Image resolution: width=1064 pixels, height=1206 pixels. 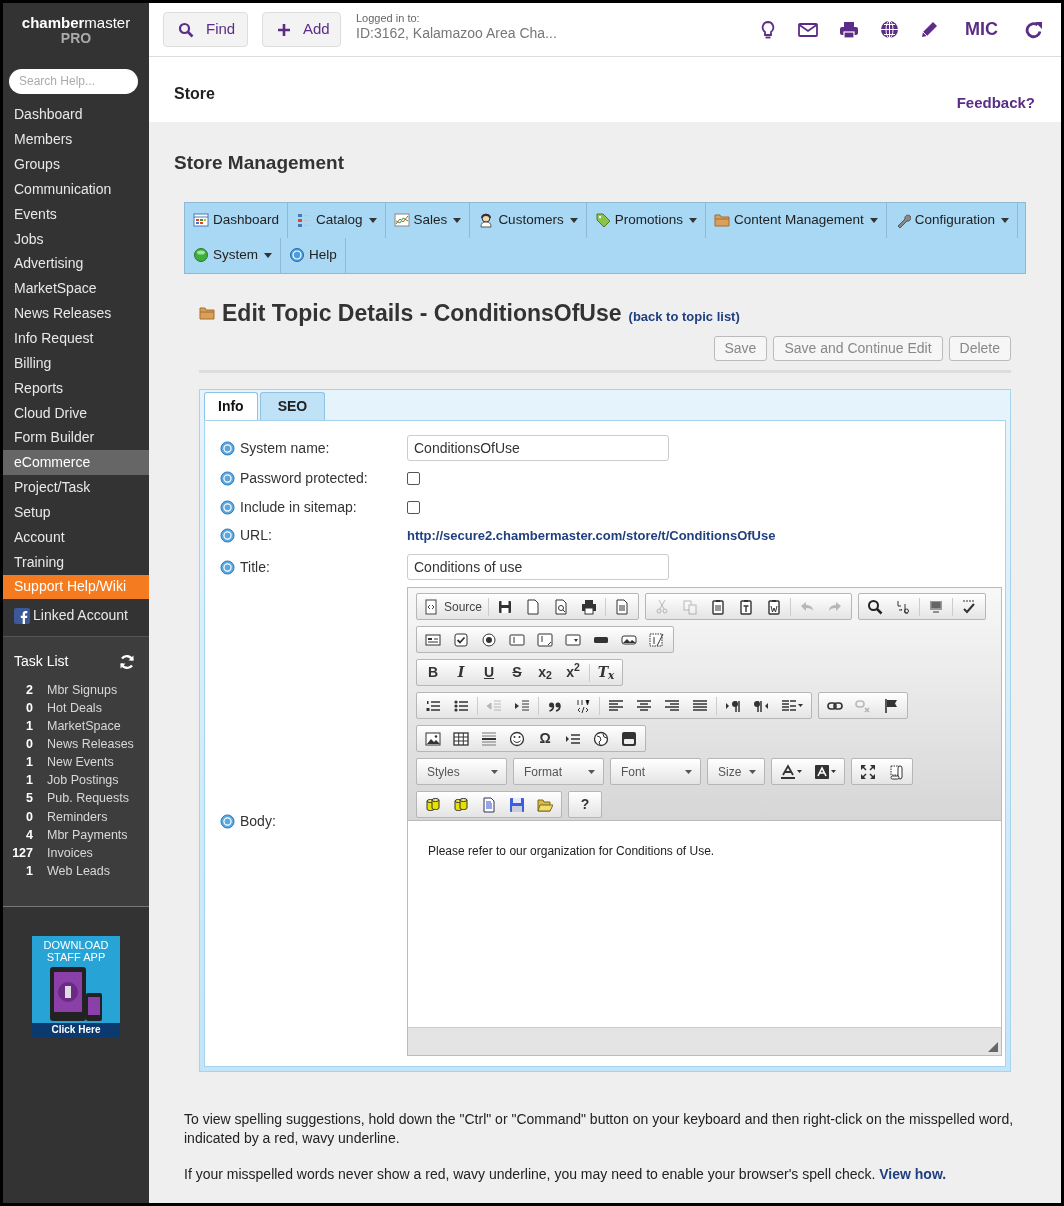 I want to click on radio-icon, so click(x=489, y=639).